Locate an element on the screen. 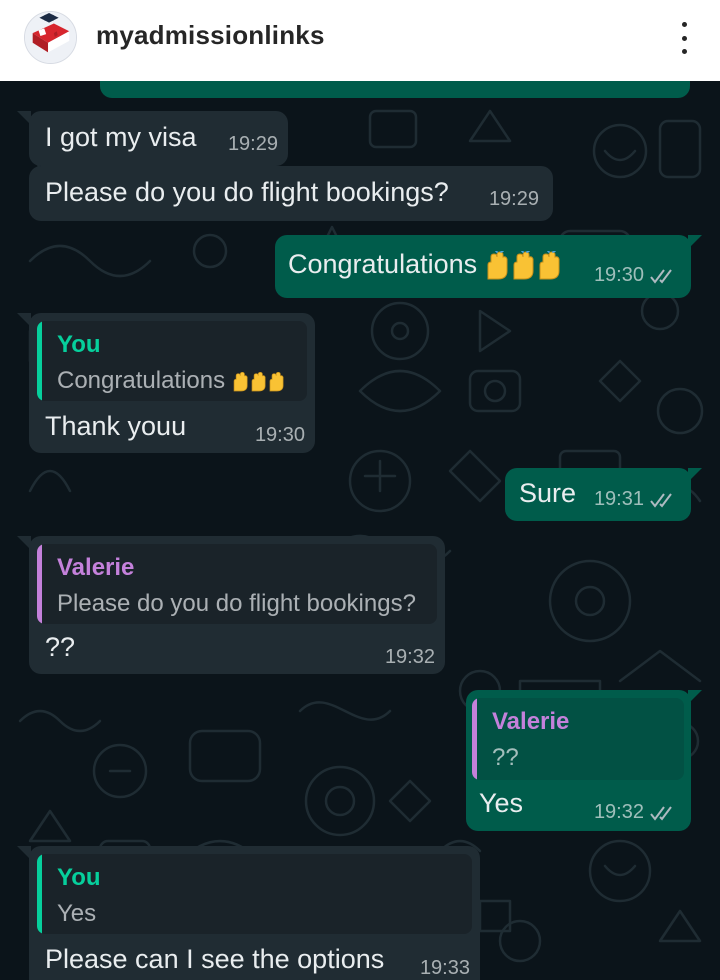 Image resolution: width=720 pixels, height=980 pixels. incoming-message-bubble: Please do you do flight bookings? 19:29 is located at coordinates (291, 193).